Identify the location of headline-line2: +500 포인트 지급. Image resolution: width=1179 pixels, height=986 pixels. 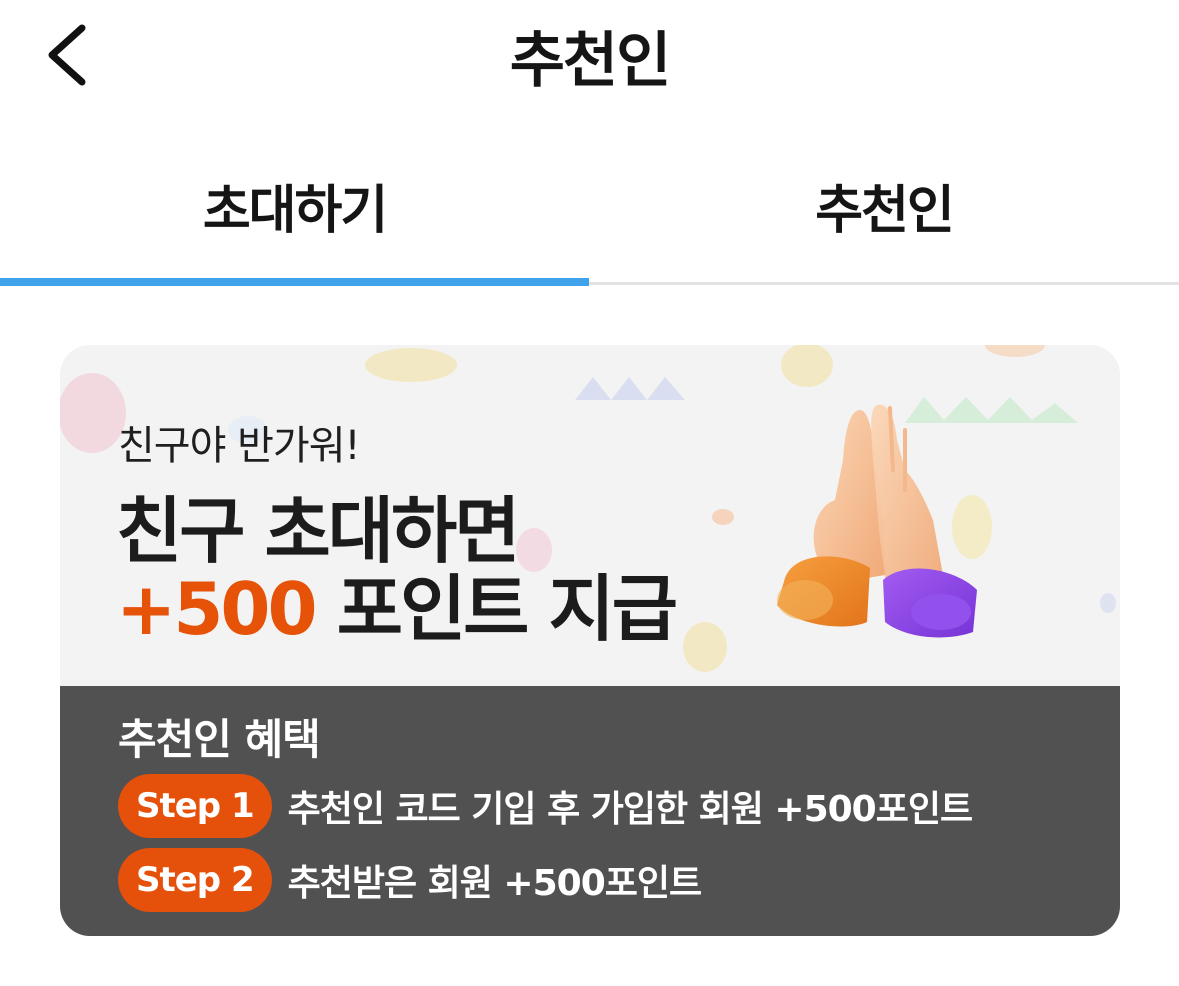
(397, 609).